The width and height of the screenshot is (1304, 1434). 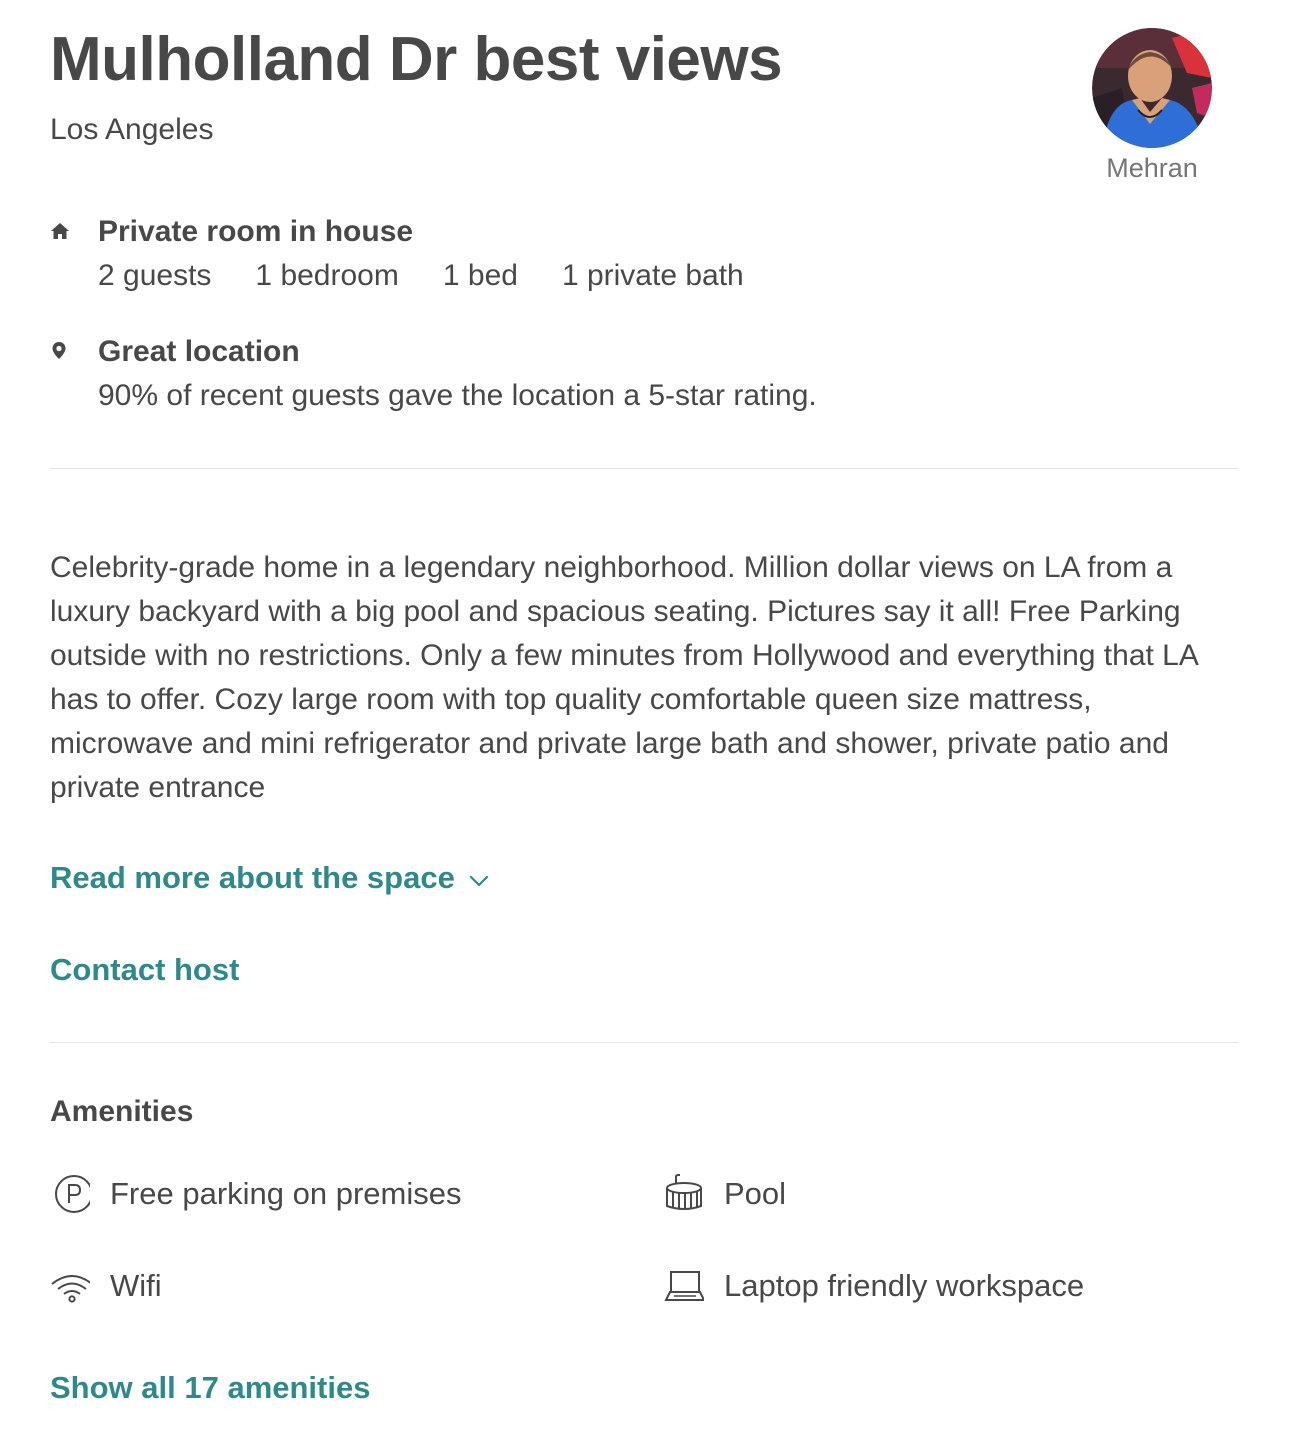 I want to click on pool-icon, so click(x=684, y=1194).